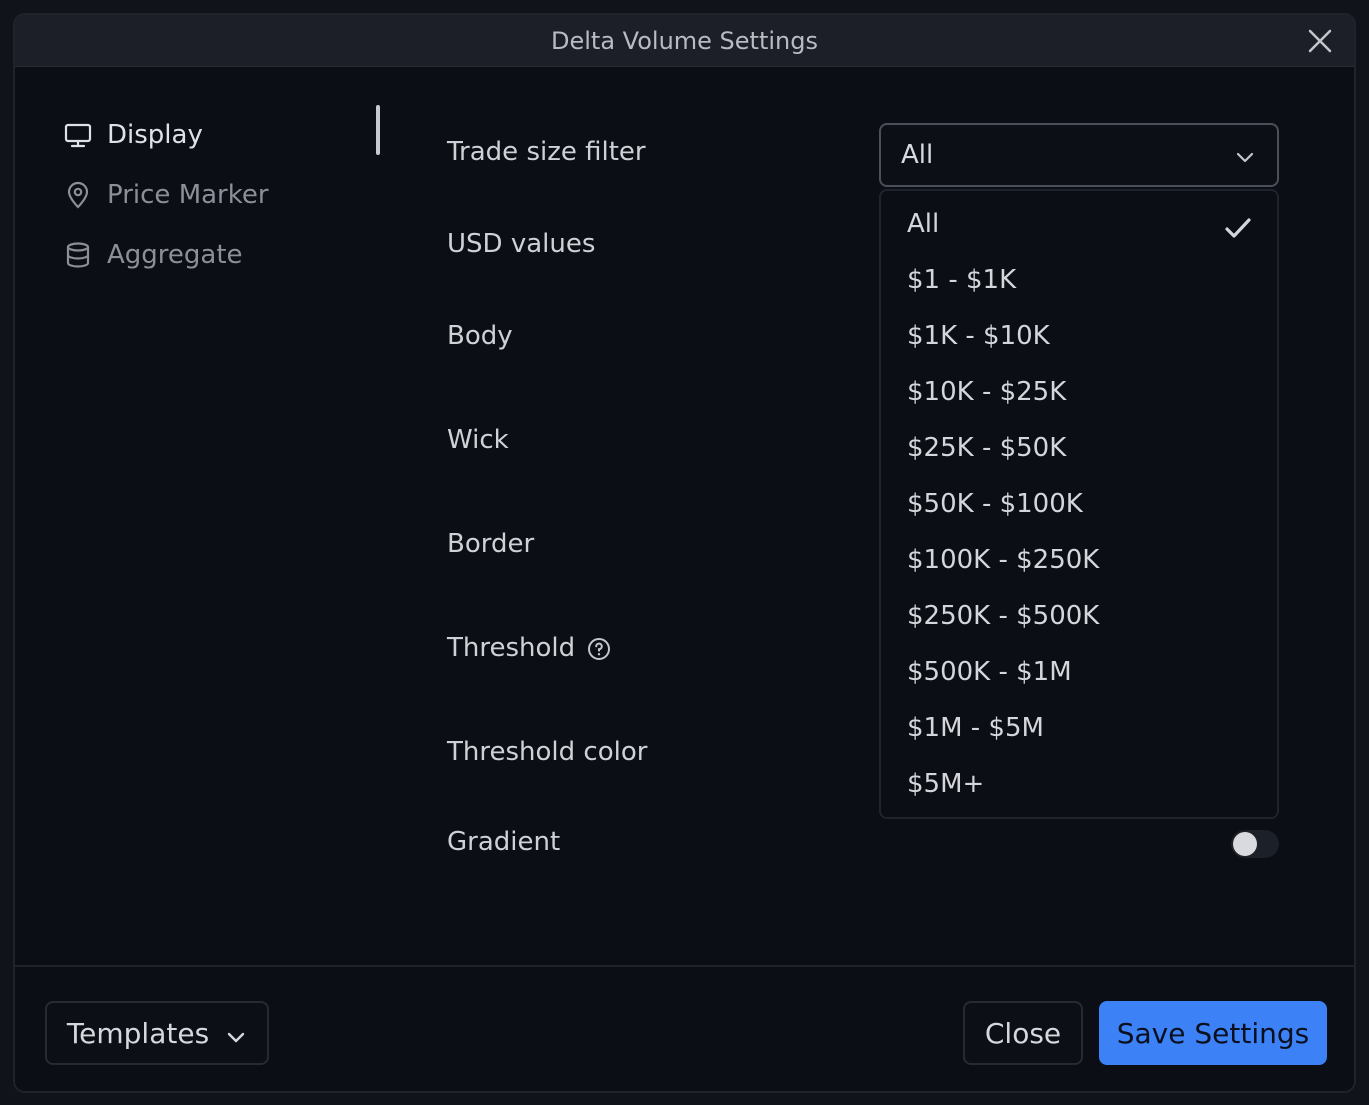 This screenshot has height=1105, width=1369. What do you see at coordinates (138, 1033) in the screenshot?
I see `templates-button-label: Templates` at bounding box center [138, 1033].